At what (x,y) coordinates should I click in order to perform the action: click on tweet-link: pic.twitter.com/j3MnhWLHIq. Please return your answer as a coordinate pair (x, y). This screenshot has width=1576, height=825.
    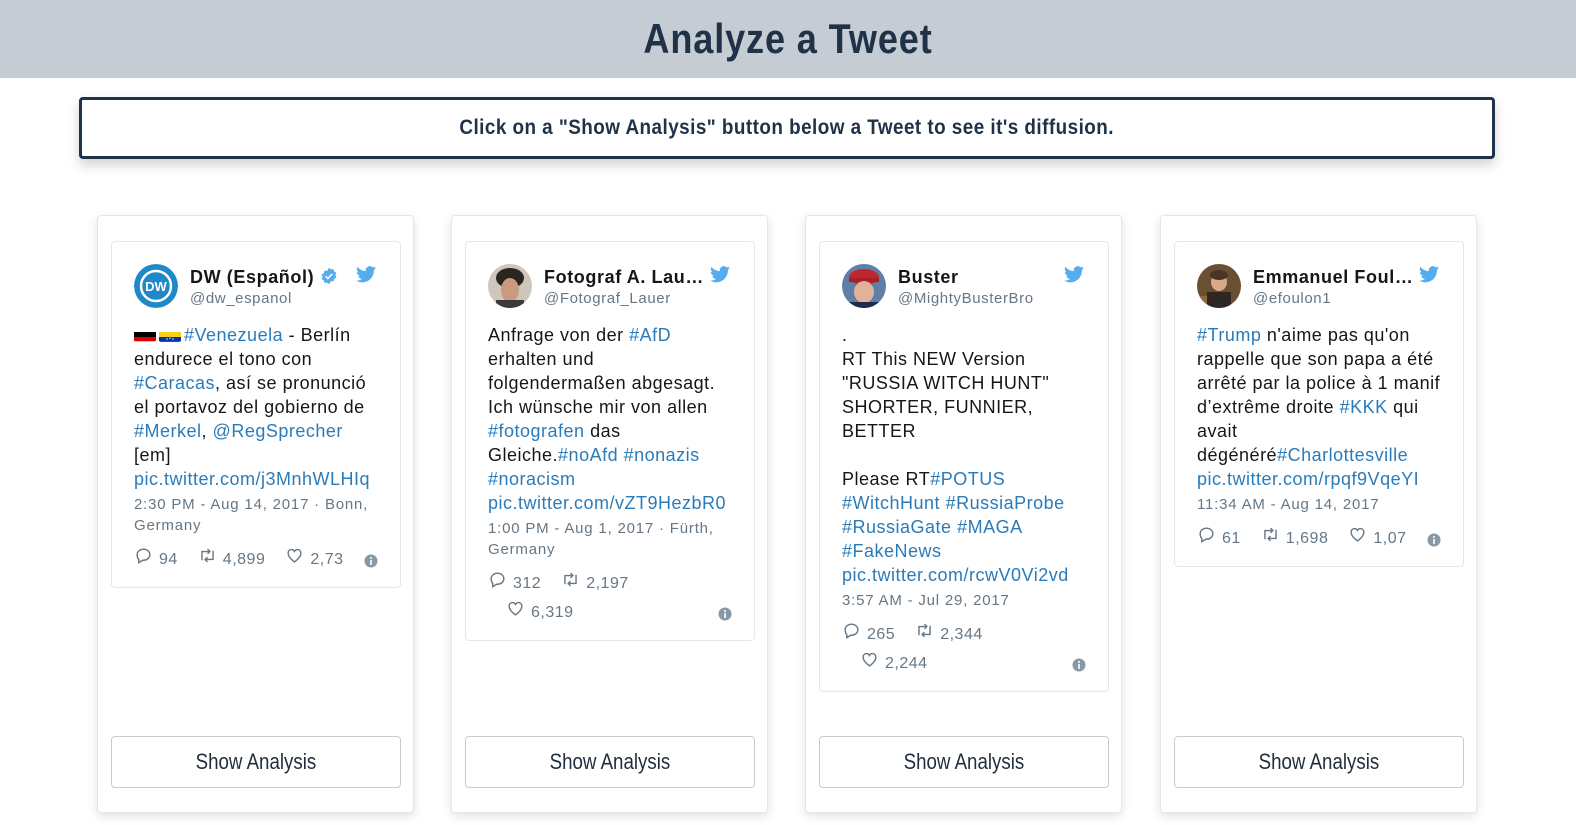
    Looking at the image, I should click on (252, 479).